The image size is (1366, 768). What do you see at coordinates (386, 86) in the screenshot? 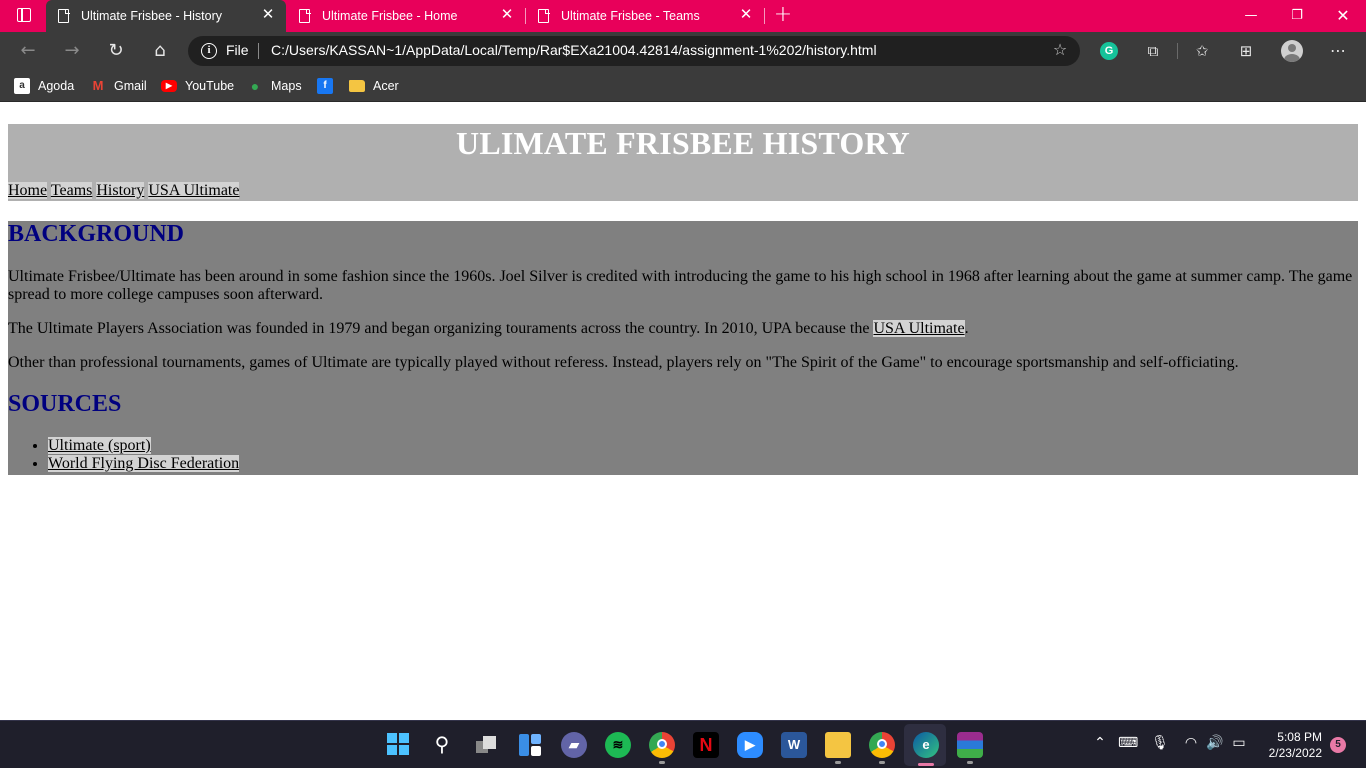
I see `favorite-label: Acer` at bounding box center [386, 86].